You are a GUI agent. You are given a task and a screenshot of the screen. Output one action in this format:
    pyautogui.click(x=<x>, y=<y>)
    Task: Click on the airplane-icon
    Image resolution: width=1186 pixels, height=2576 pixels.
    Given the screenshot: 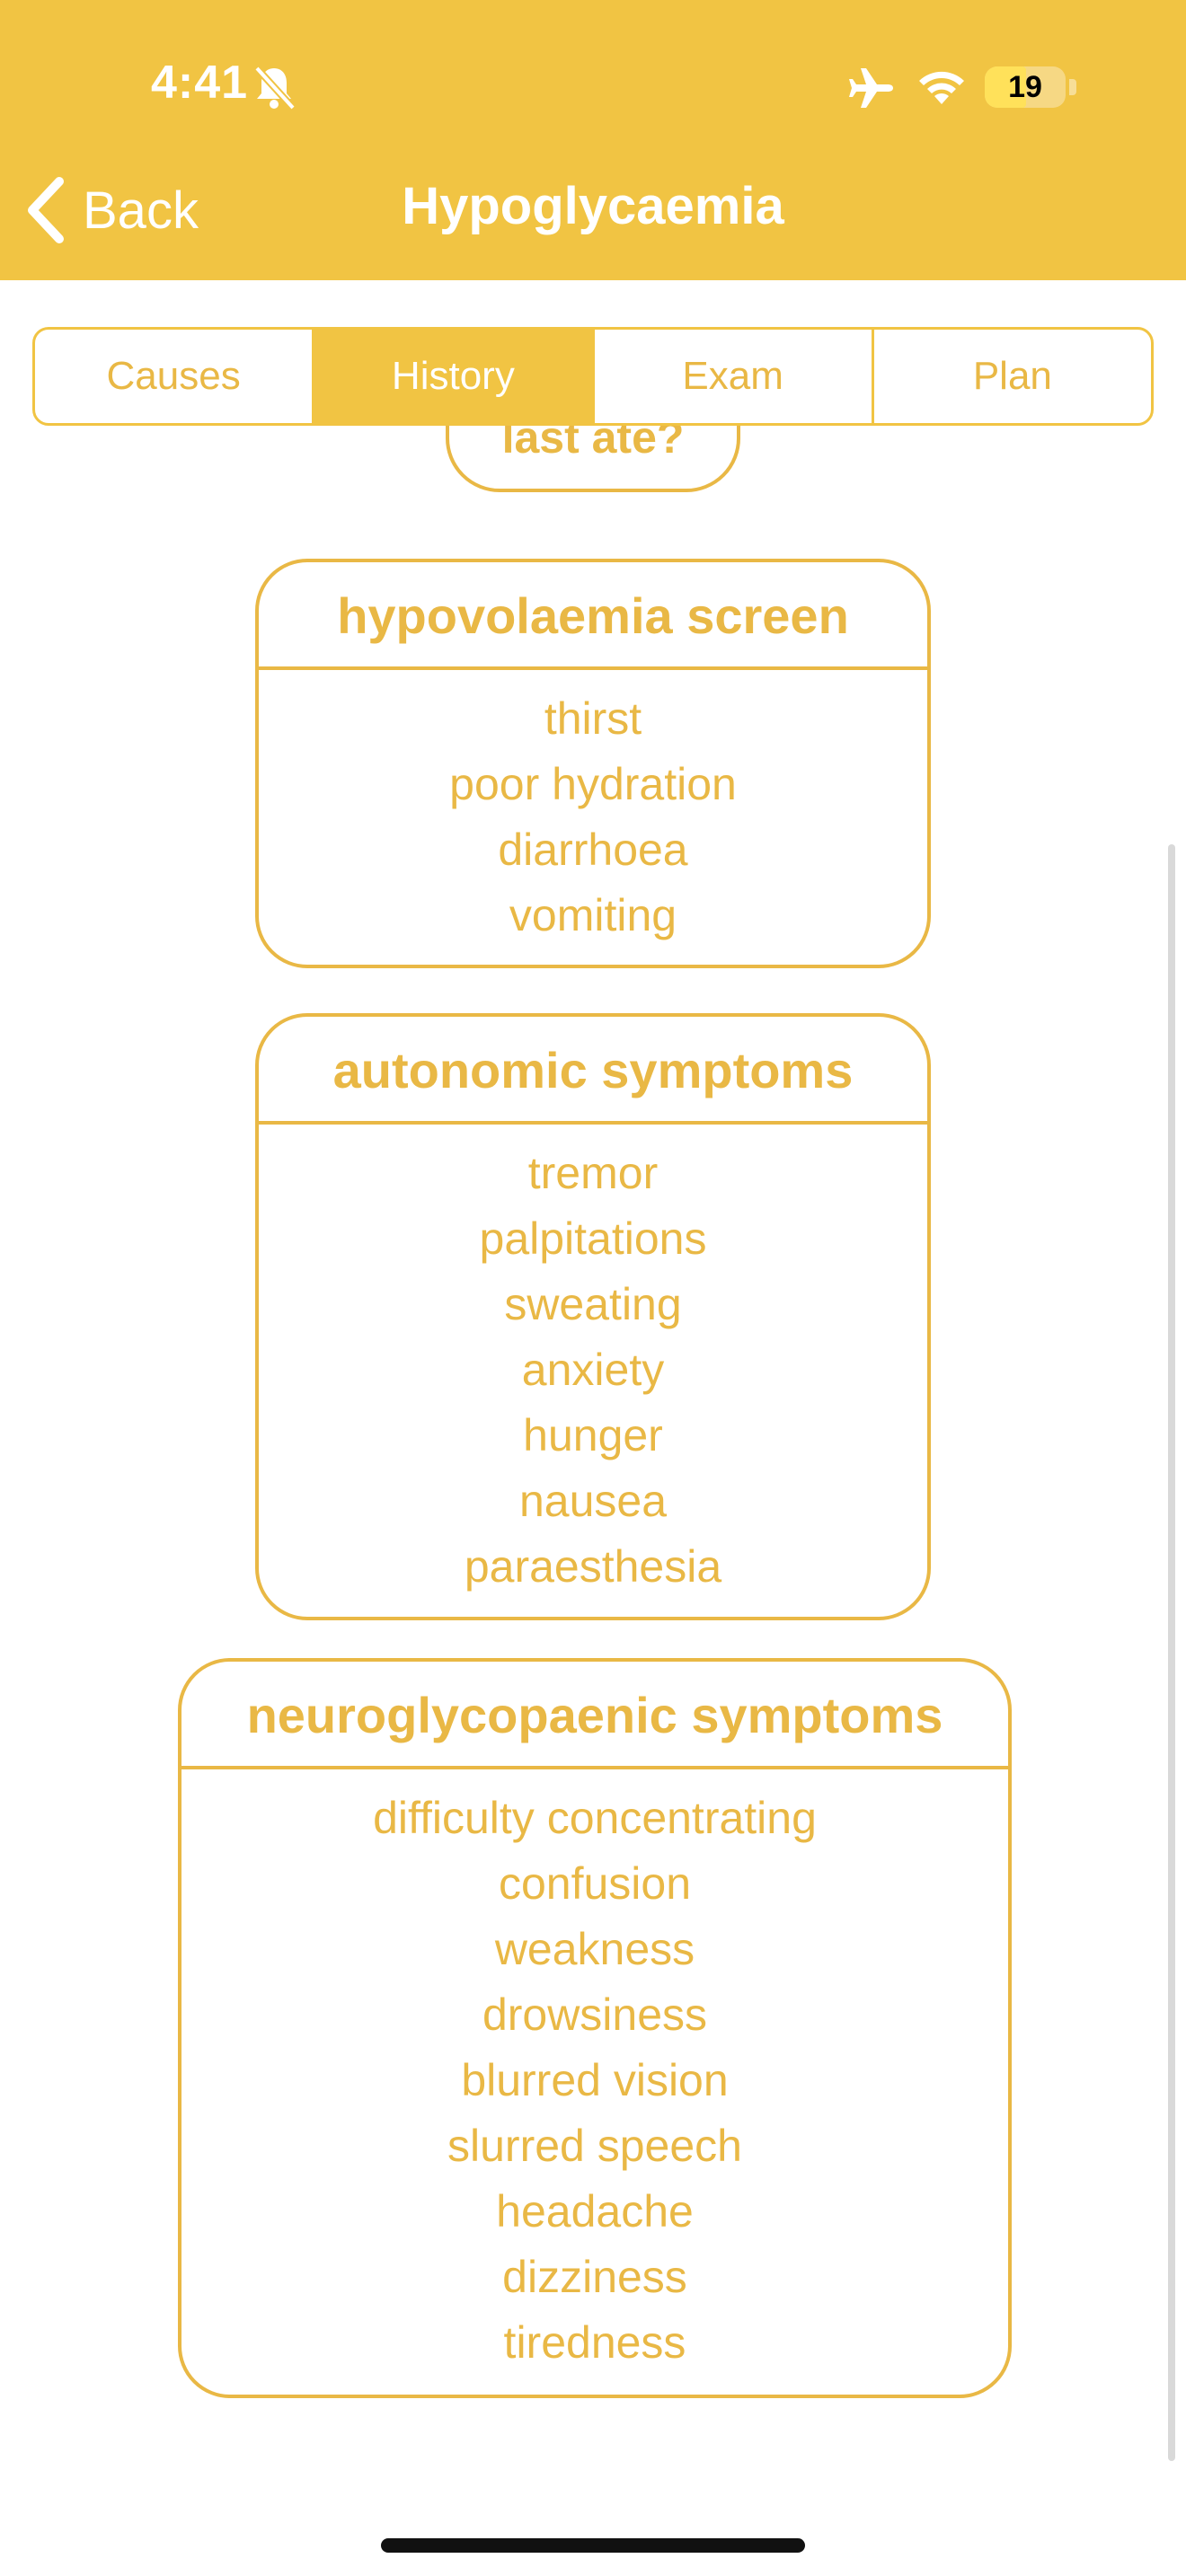 What is the action you would take?
    pyautogui.click(x=871, y=88)
    